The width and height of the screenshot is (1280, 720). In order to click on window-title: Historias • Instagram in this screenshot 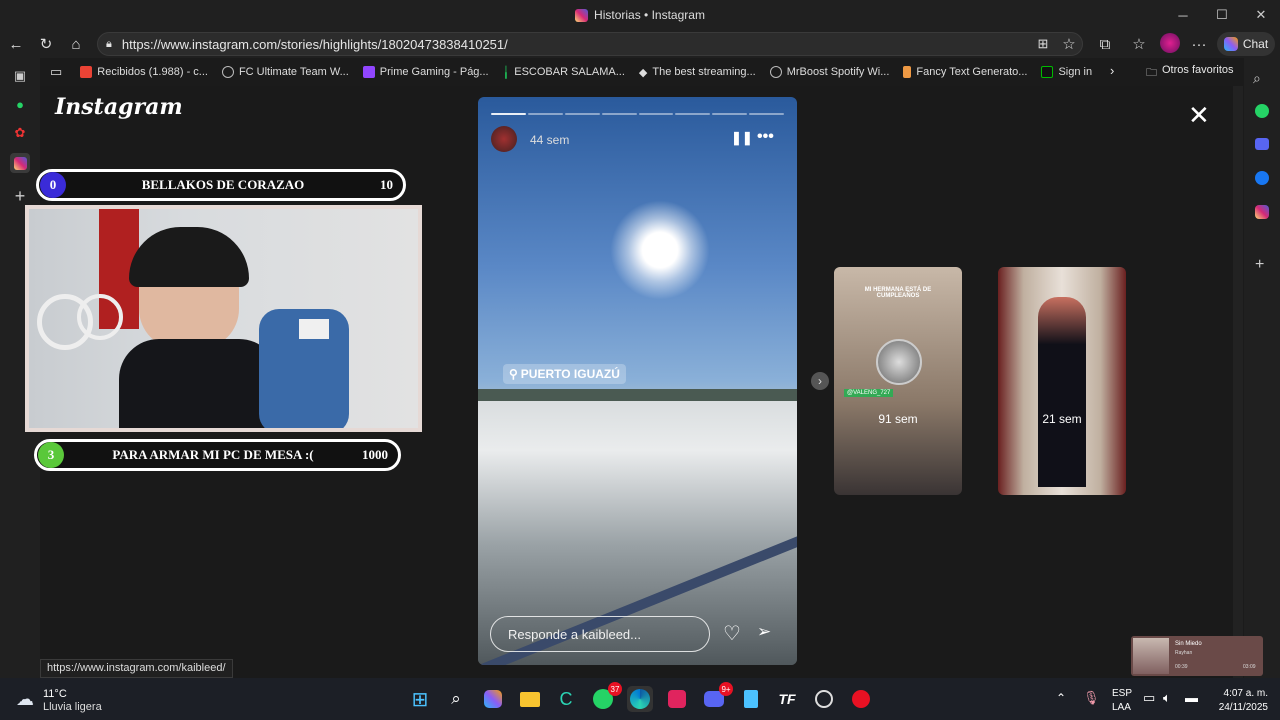, I will do `click(640, 15)`.